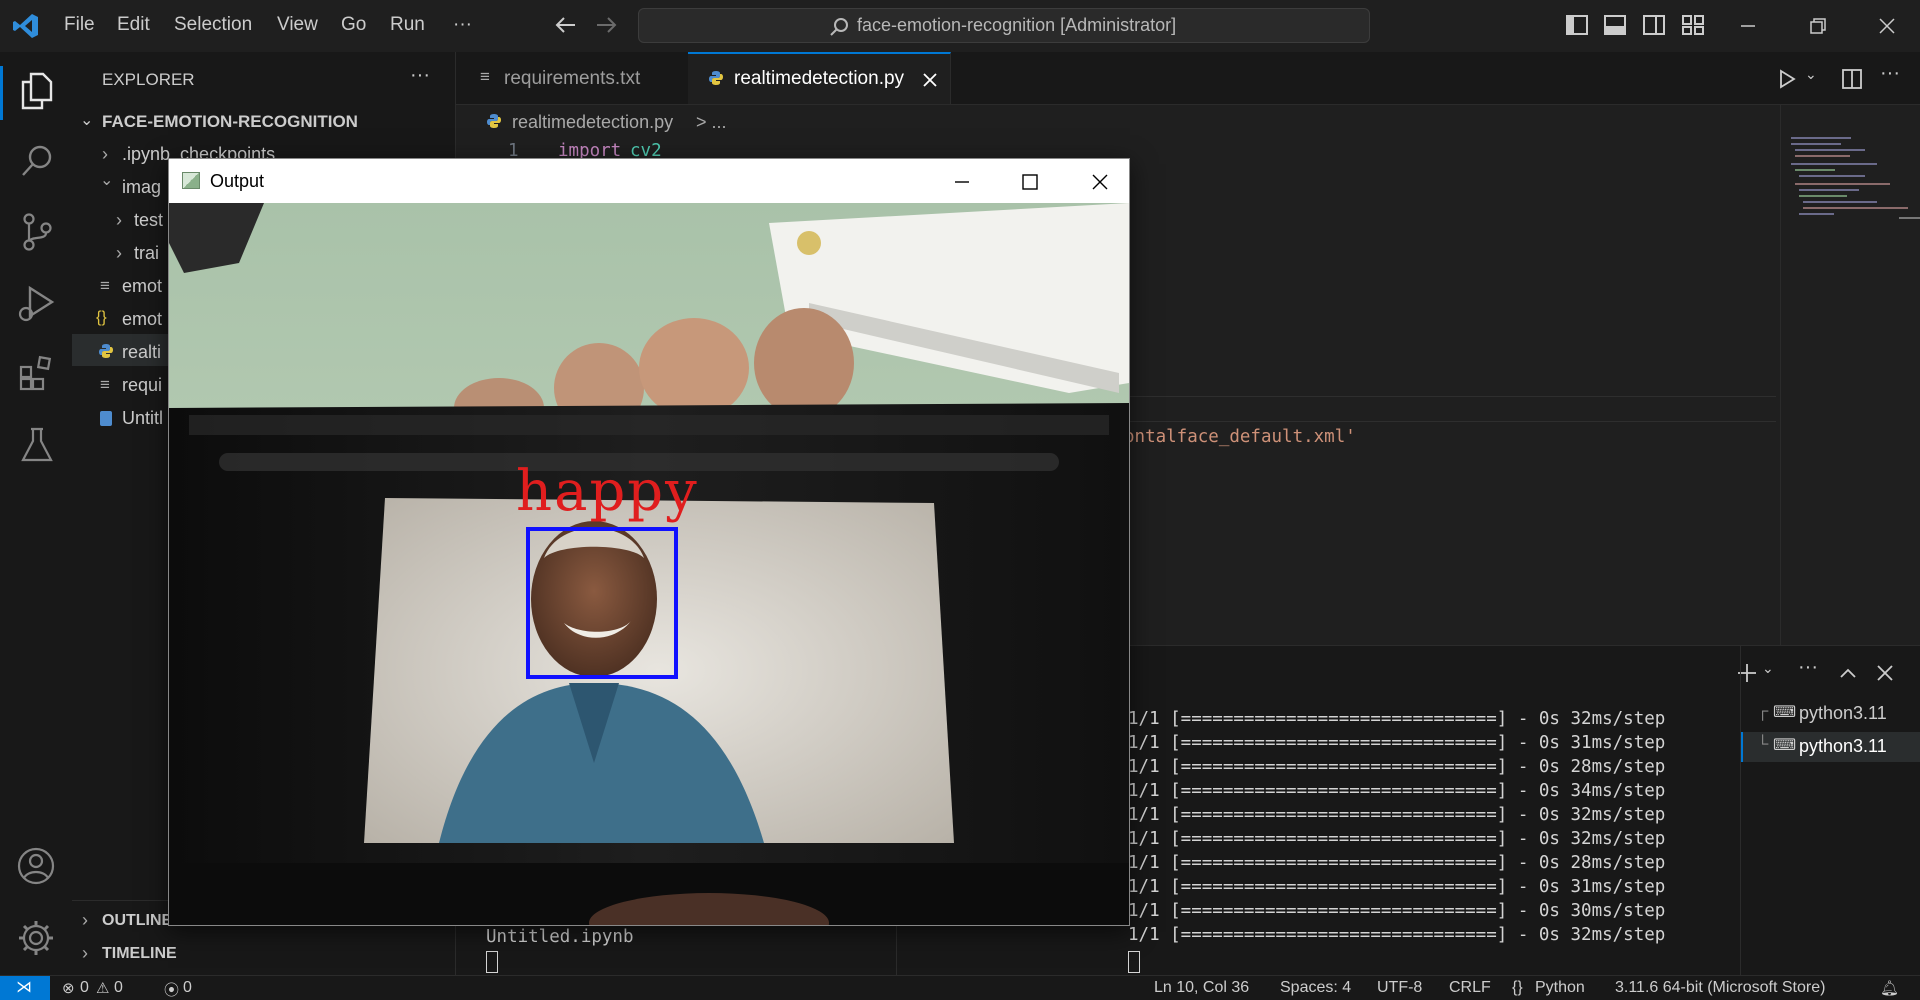 This screenshot has height=1000, width=1920. What do you see at coordinates (1830, 747) in the screenshot?
I see `terminal-instance-active: └ ⌨ python3.11` at bounding box center [1830, 747].